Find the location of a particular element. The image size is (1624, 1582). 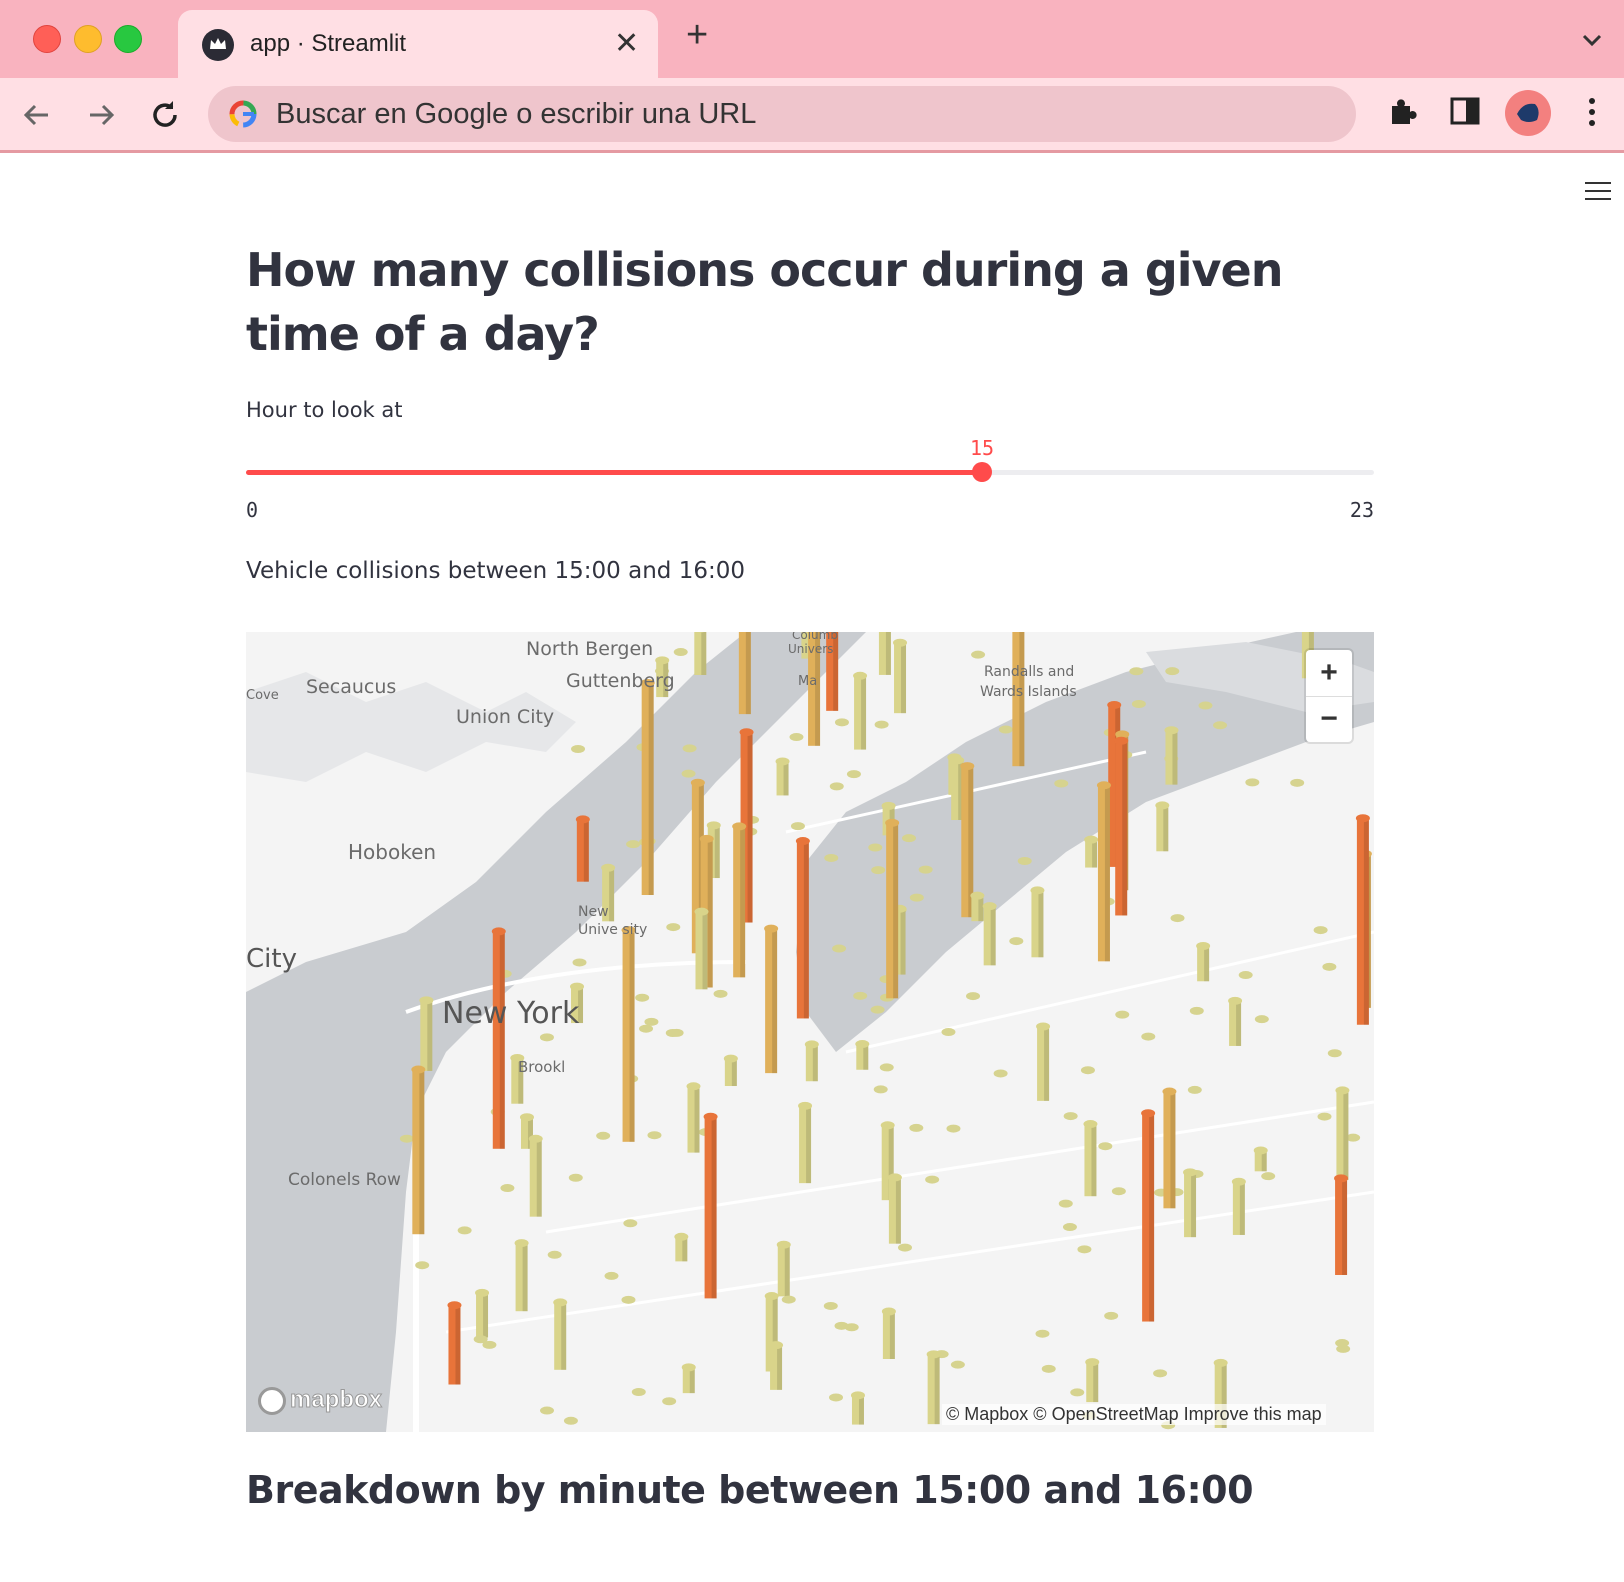

kebab-menu-icon is located at coordinates (1592, 112).